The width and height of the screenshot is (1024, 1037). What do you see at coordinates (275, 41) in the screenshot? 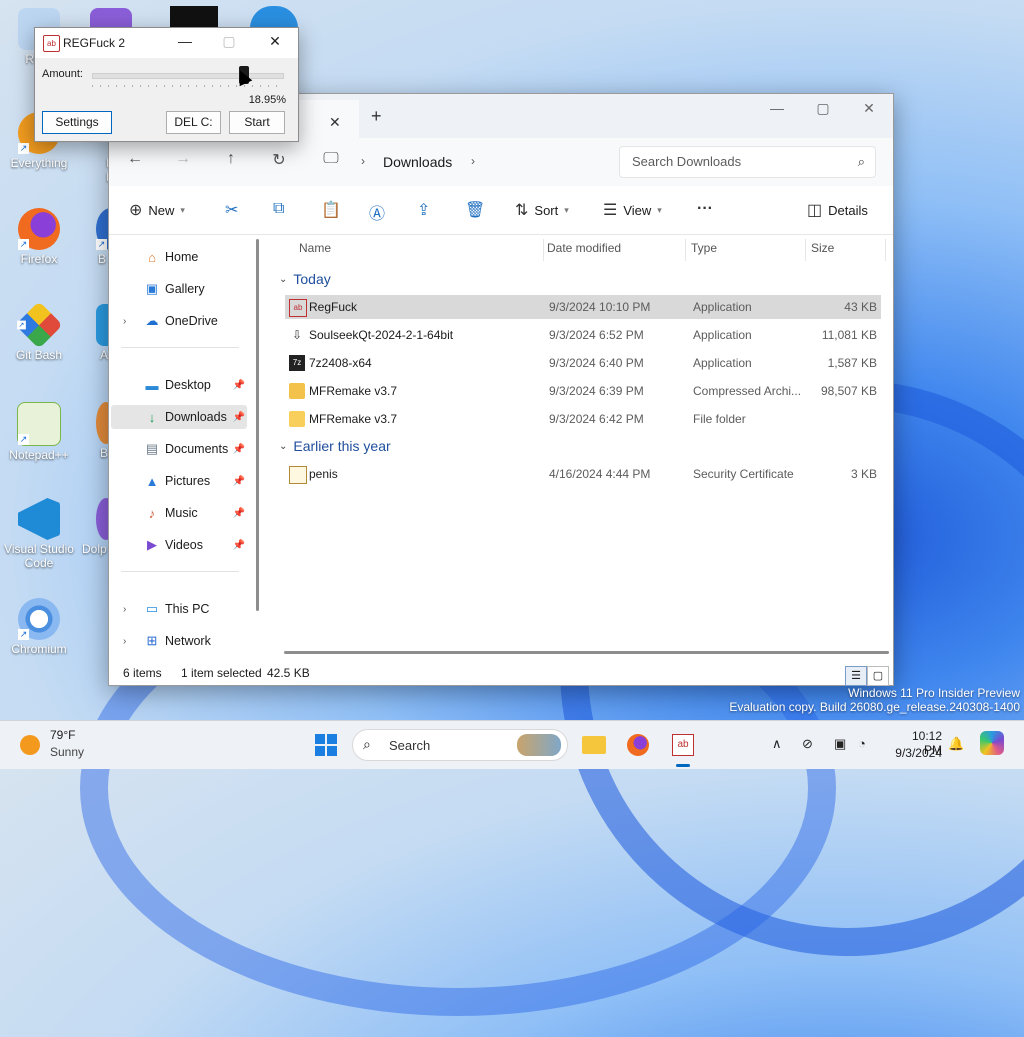
I see `close-icon: ✕` at bounding box center [275, 41].